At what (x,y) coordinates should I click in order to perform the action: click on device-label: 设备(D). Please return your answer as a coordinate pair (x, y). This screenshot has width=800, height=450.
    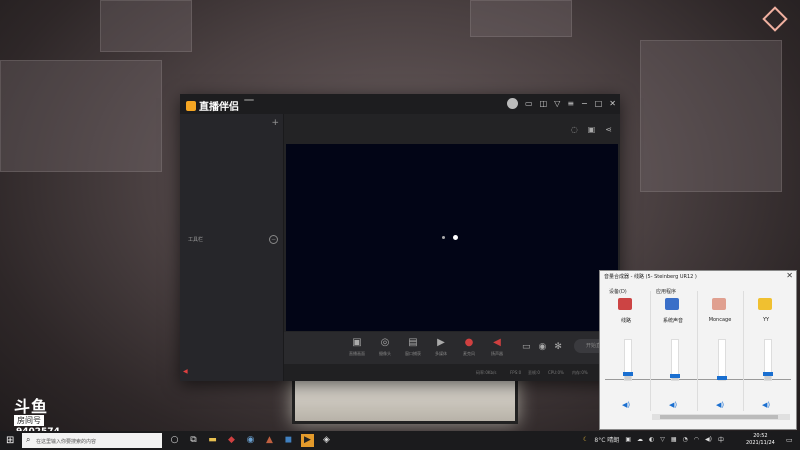
    Looking at the image, I should click on (618, 292).